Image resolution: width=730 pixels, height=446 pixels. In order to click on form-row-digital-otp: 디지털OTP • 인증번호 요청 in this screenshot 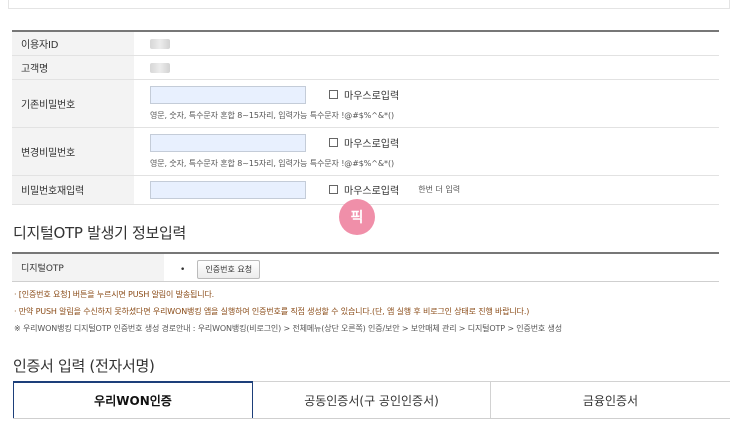, I will do `click(365, 267)`.